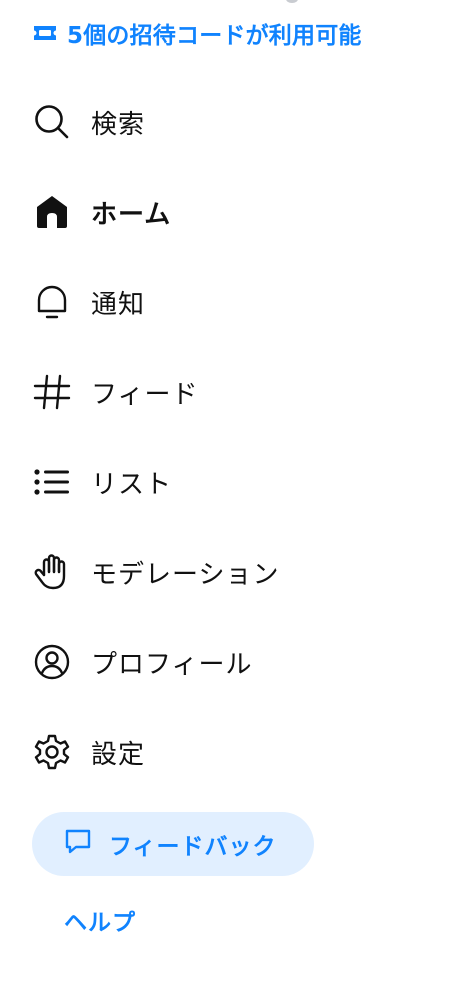 The image size is (451, 1000). Describe the element at coordinates (45, 33) in the screenshot. I see `ticket-icon` at that location.